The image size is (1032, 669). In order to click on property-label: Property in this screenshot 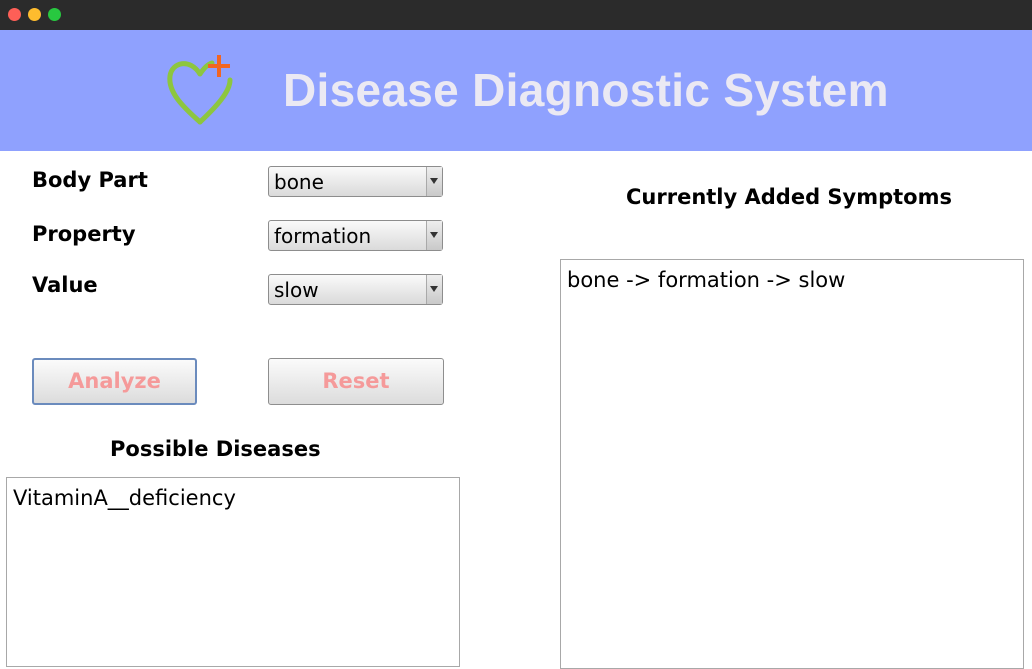, I will do `click(84, 234)`.